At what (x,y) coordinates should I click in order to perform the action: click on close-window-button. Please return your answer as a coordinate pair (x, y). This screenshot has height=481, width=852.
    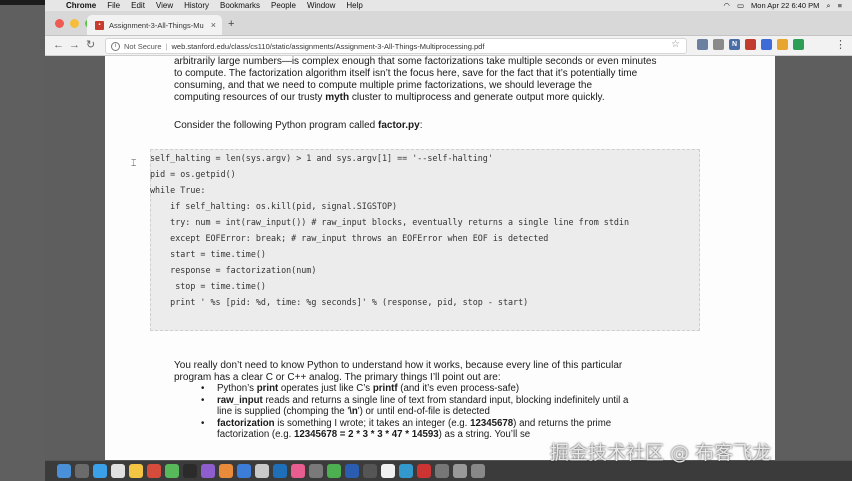
    Looking at the image, I should click on (59, 23).